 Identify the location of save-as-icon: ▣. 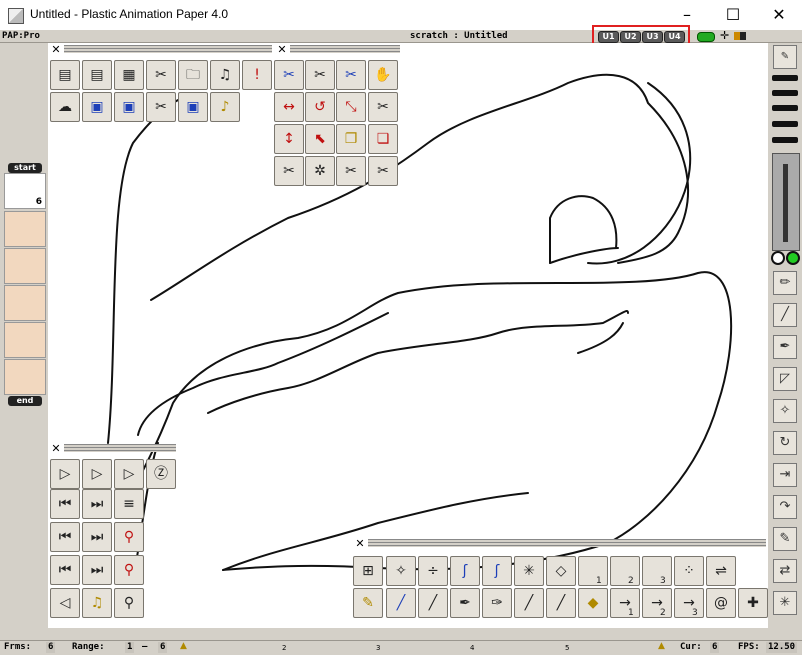
(129, 107).